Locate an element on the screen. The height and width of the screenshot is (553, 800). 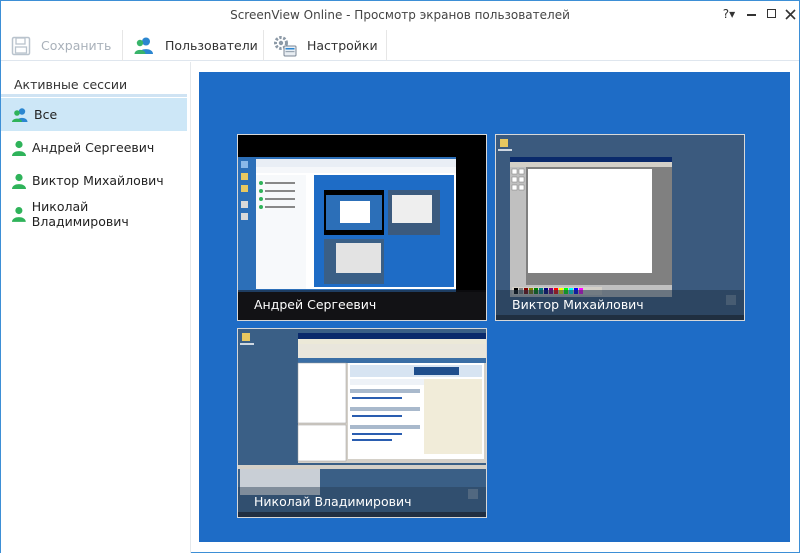
session-caption: Николай Владимирович is located at coordinates (362, 502).